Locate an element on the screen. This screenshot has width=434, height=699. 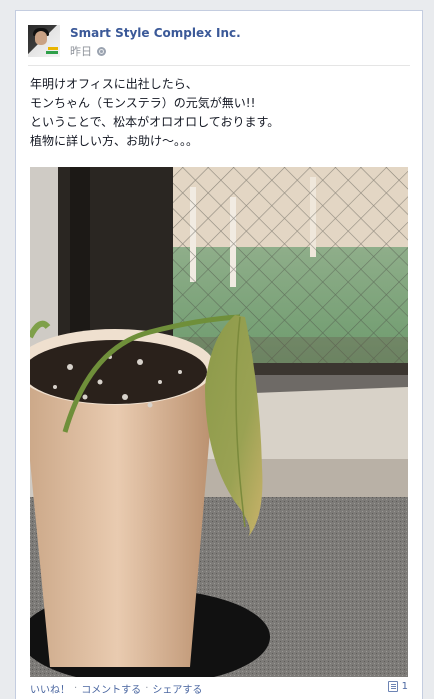
globe-icon is located at coordinates (101, 51).